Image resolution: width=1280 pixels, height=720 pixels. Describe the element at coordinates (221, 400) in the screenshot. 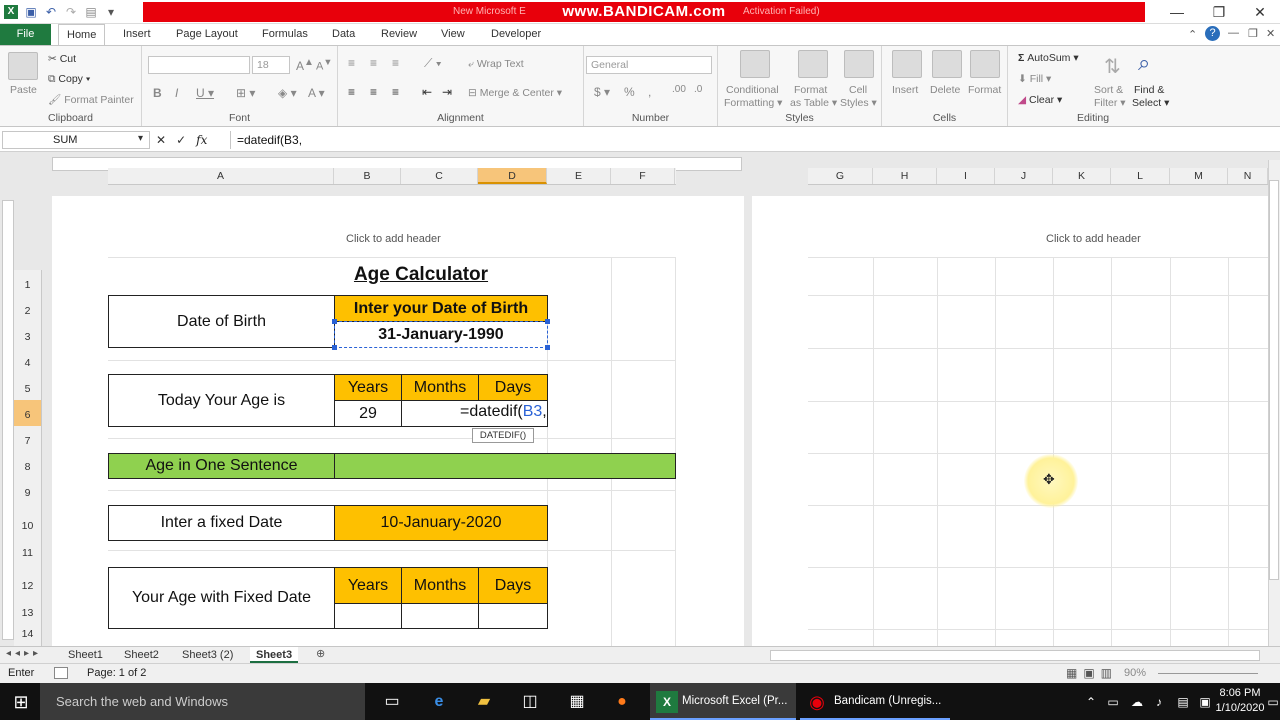

I see `today-age-label-cell: Today Your Age is` at that location.